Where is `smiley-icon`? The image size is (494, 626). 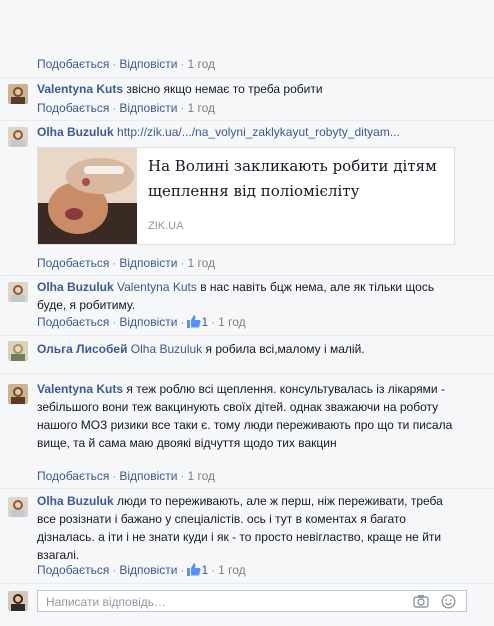
smiley-icon is located at coordinates (448, 603).